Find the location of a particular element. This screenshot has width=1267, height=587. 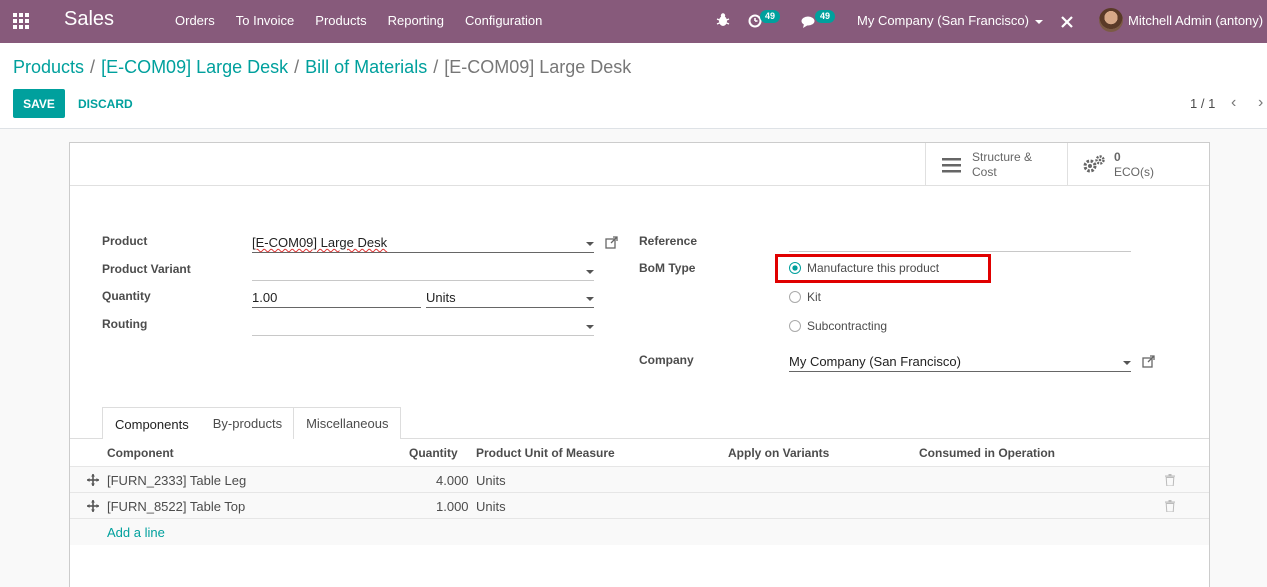

structure-cost-button: Structure & Cost is located at coordinates (996, 164).